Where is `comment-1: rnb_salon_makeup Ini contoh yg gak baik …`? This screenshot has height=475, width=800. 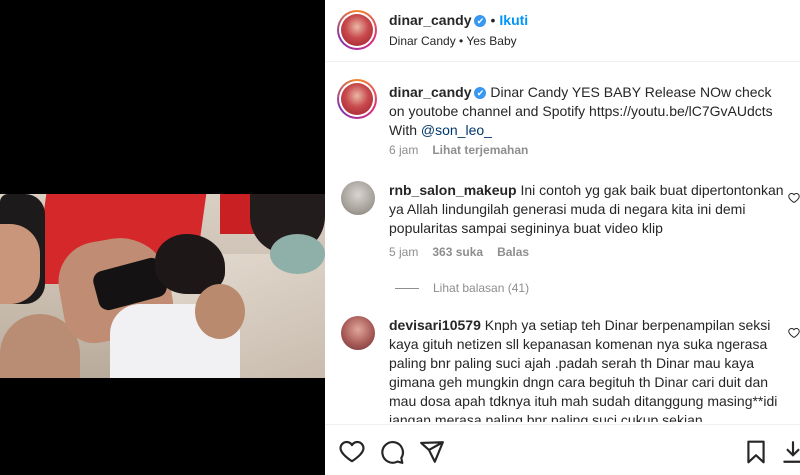 comment-1: rnb_salon_makeup Ini contoh yg gak baik … is located at coordinates (589, 209).